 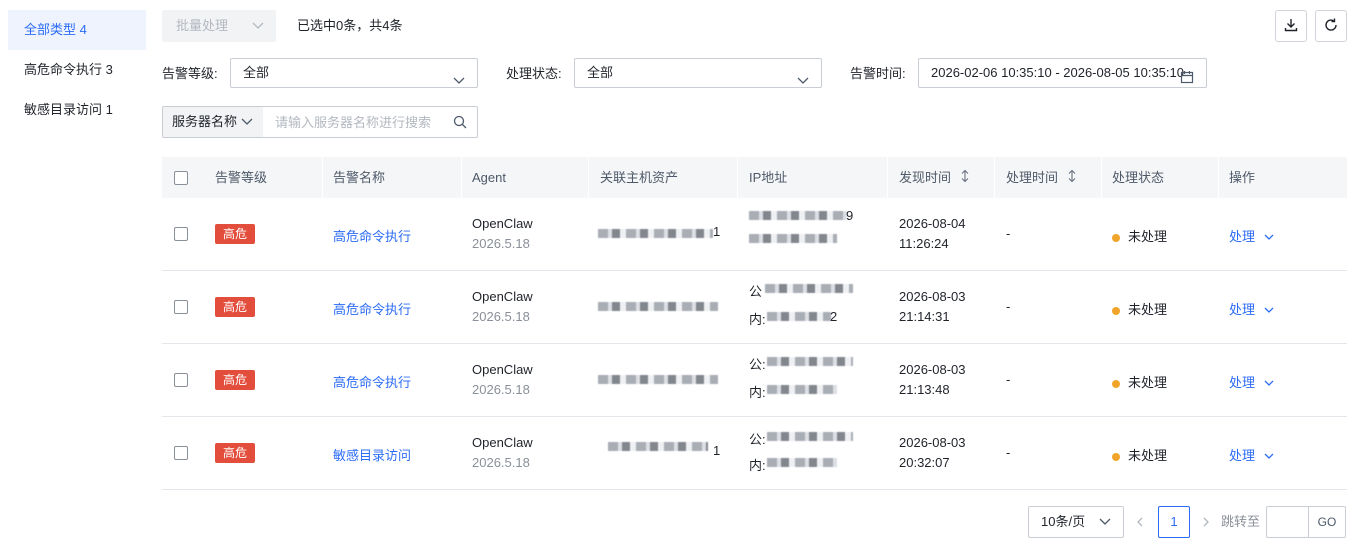 I want to click on sidebar-item-all: 全部类型 4, so click(x=77, y=30).